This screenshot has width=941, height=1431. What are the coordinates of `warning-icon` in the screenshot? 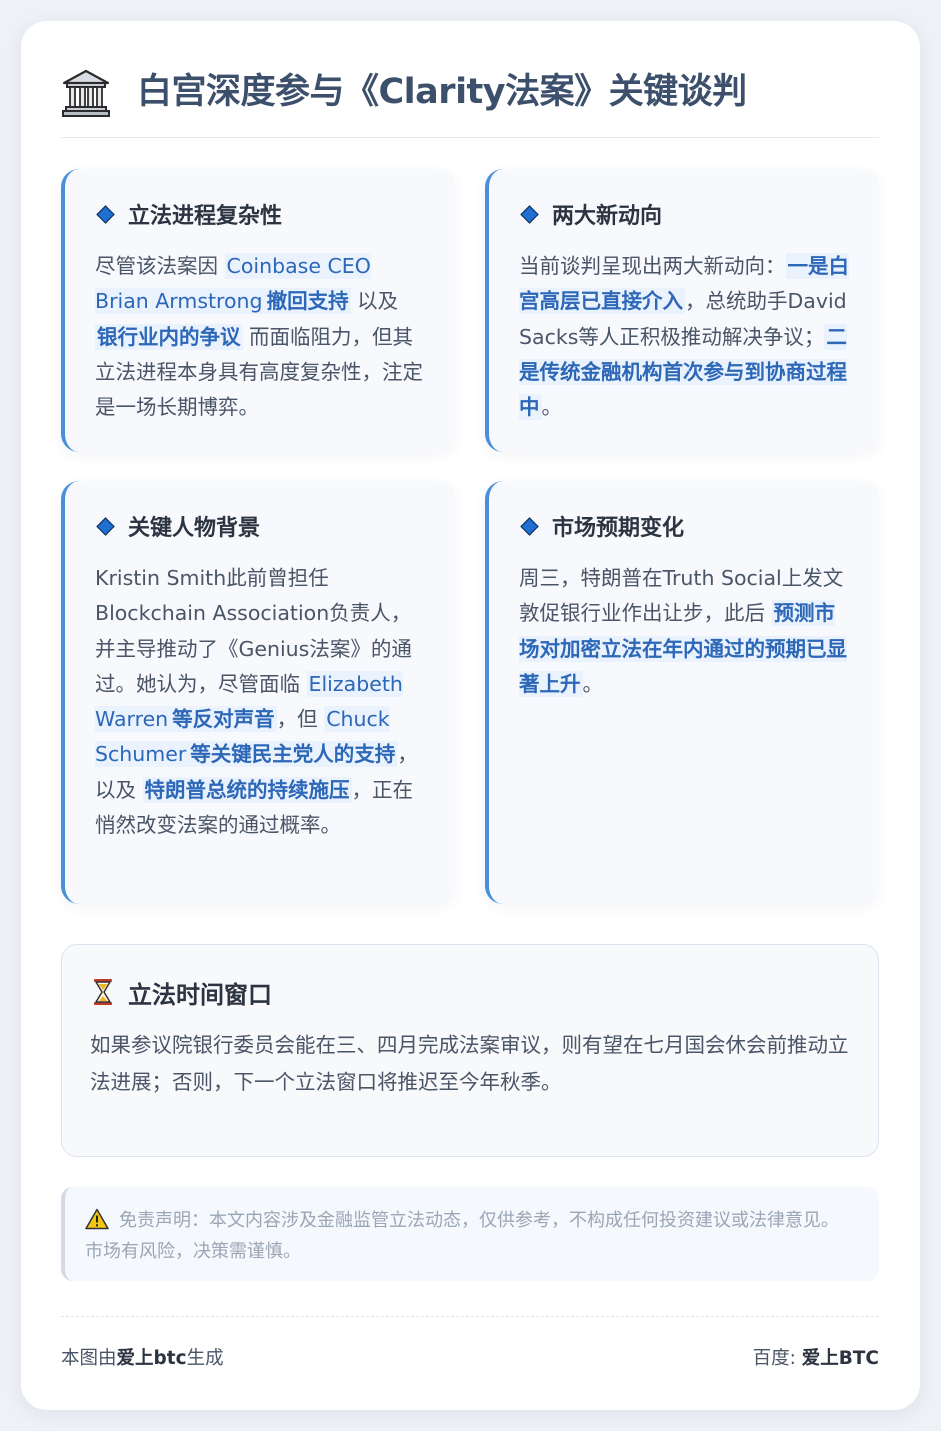 It's located at (97, 1219).